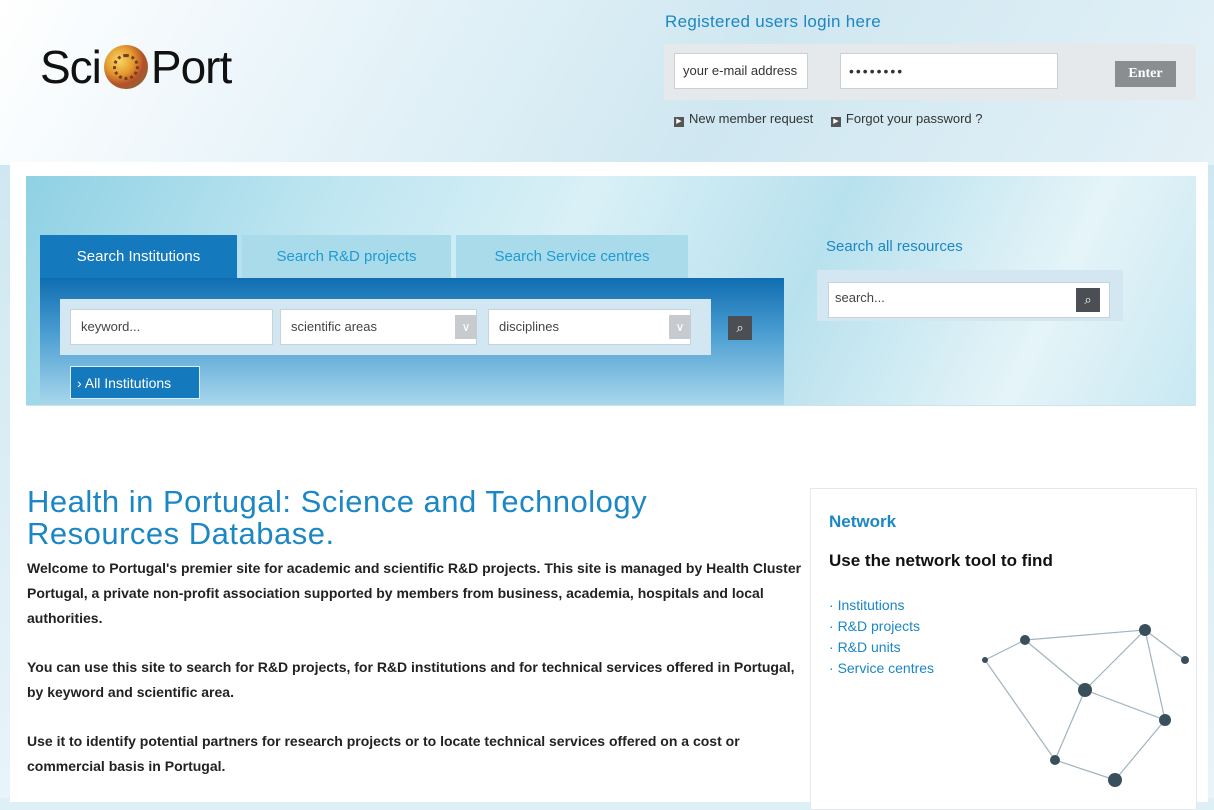 The height and width of the screenshot is (810, 1214). I want to click on disciplines-select: disciplines ∨, so click(589, 327).